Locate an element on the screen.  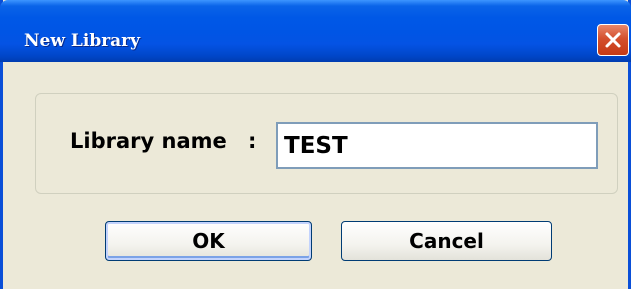
cancel-button: Cancel is located at coordinates (446, 241).